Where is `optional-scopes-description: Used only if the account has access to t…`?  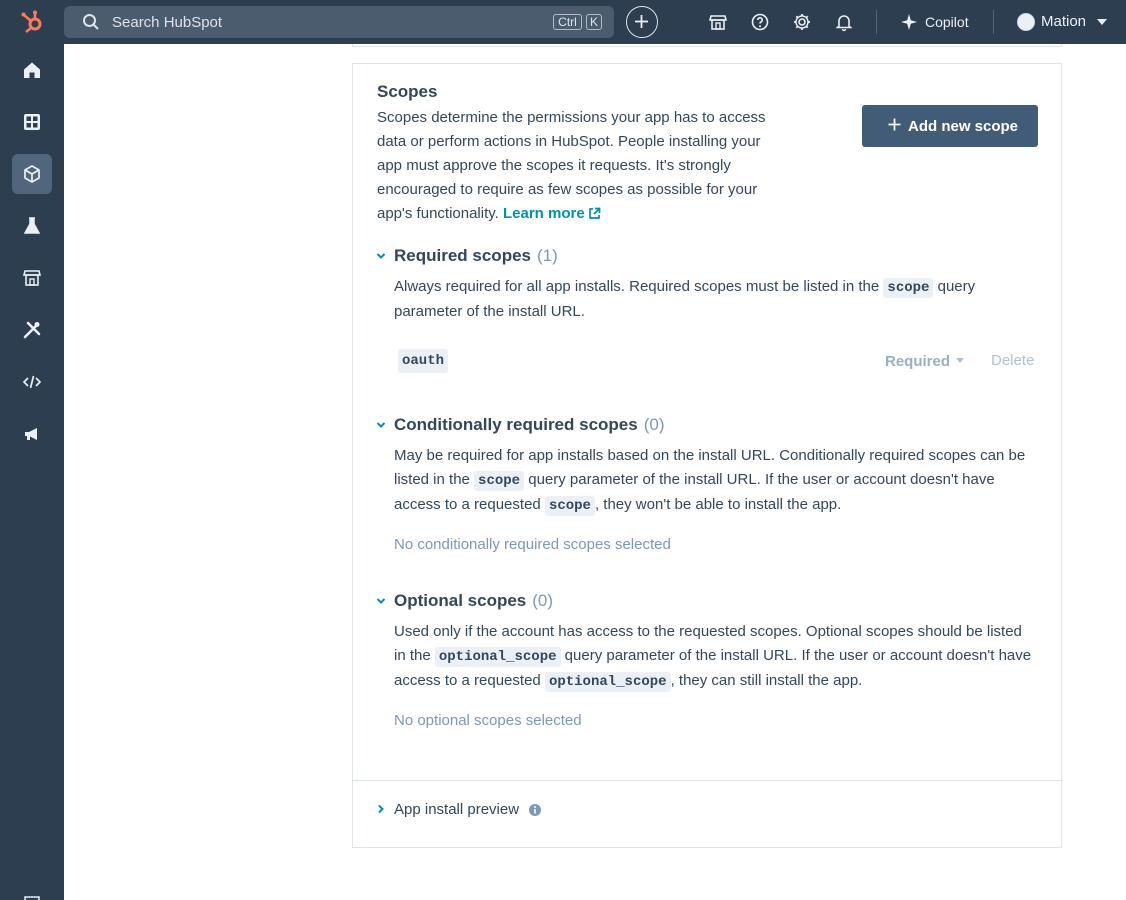
optional-scopes-description: Used only if the account has access to t… is located at coordinates (713, 657).